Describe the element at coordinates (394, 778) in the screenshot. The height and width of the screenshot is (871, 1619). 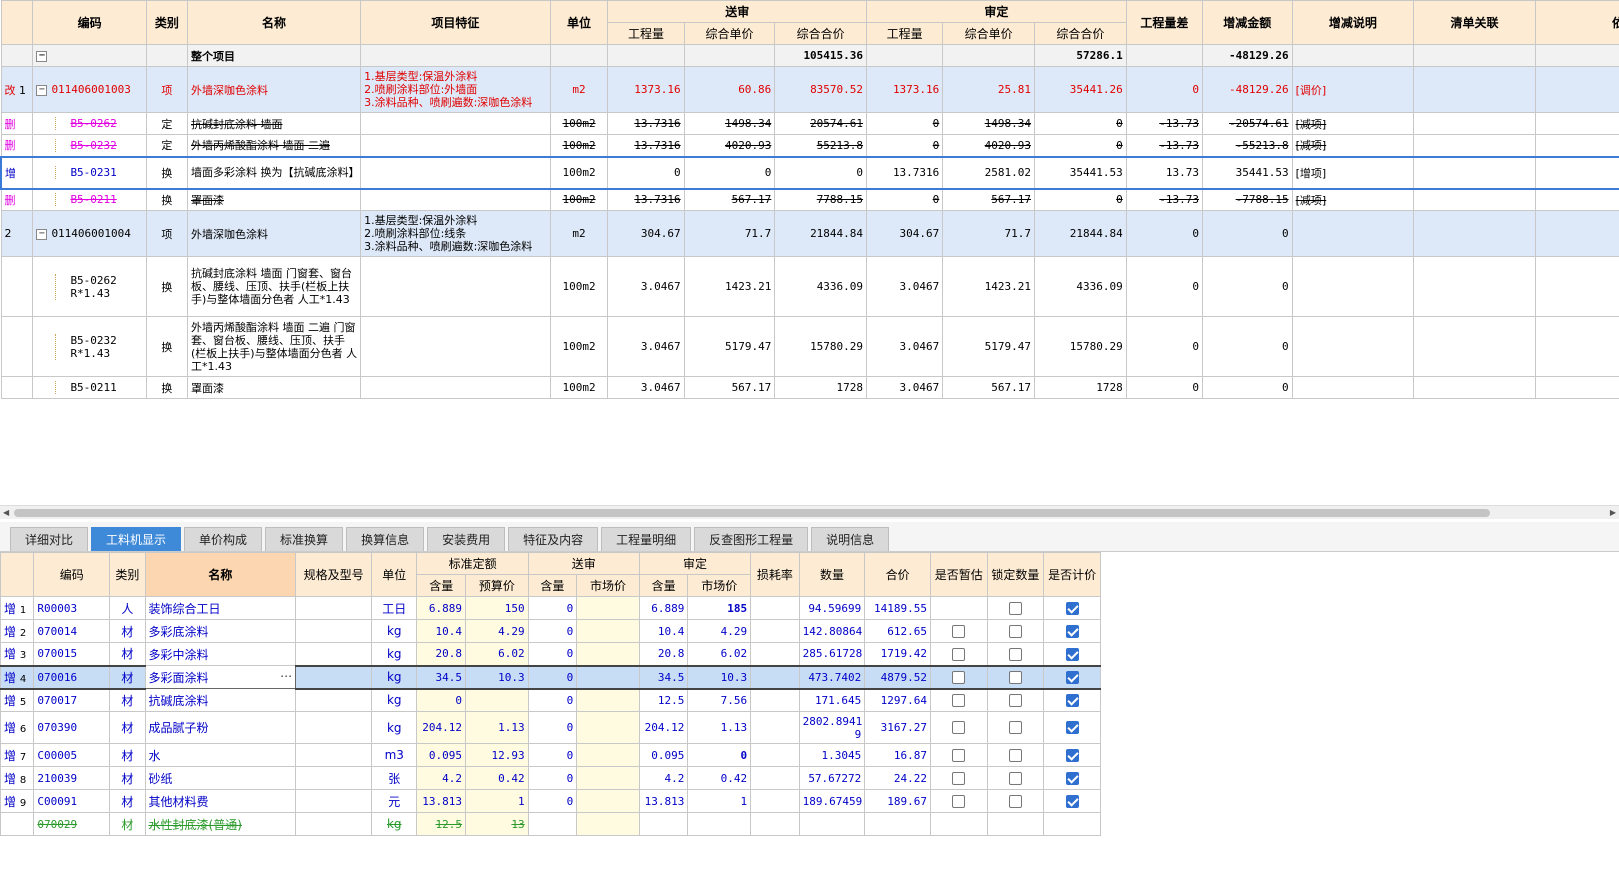
I see `cell-unit: 张` at that location.